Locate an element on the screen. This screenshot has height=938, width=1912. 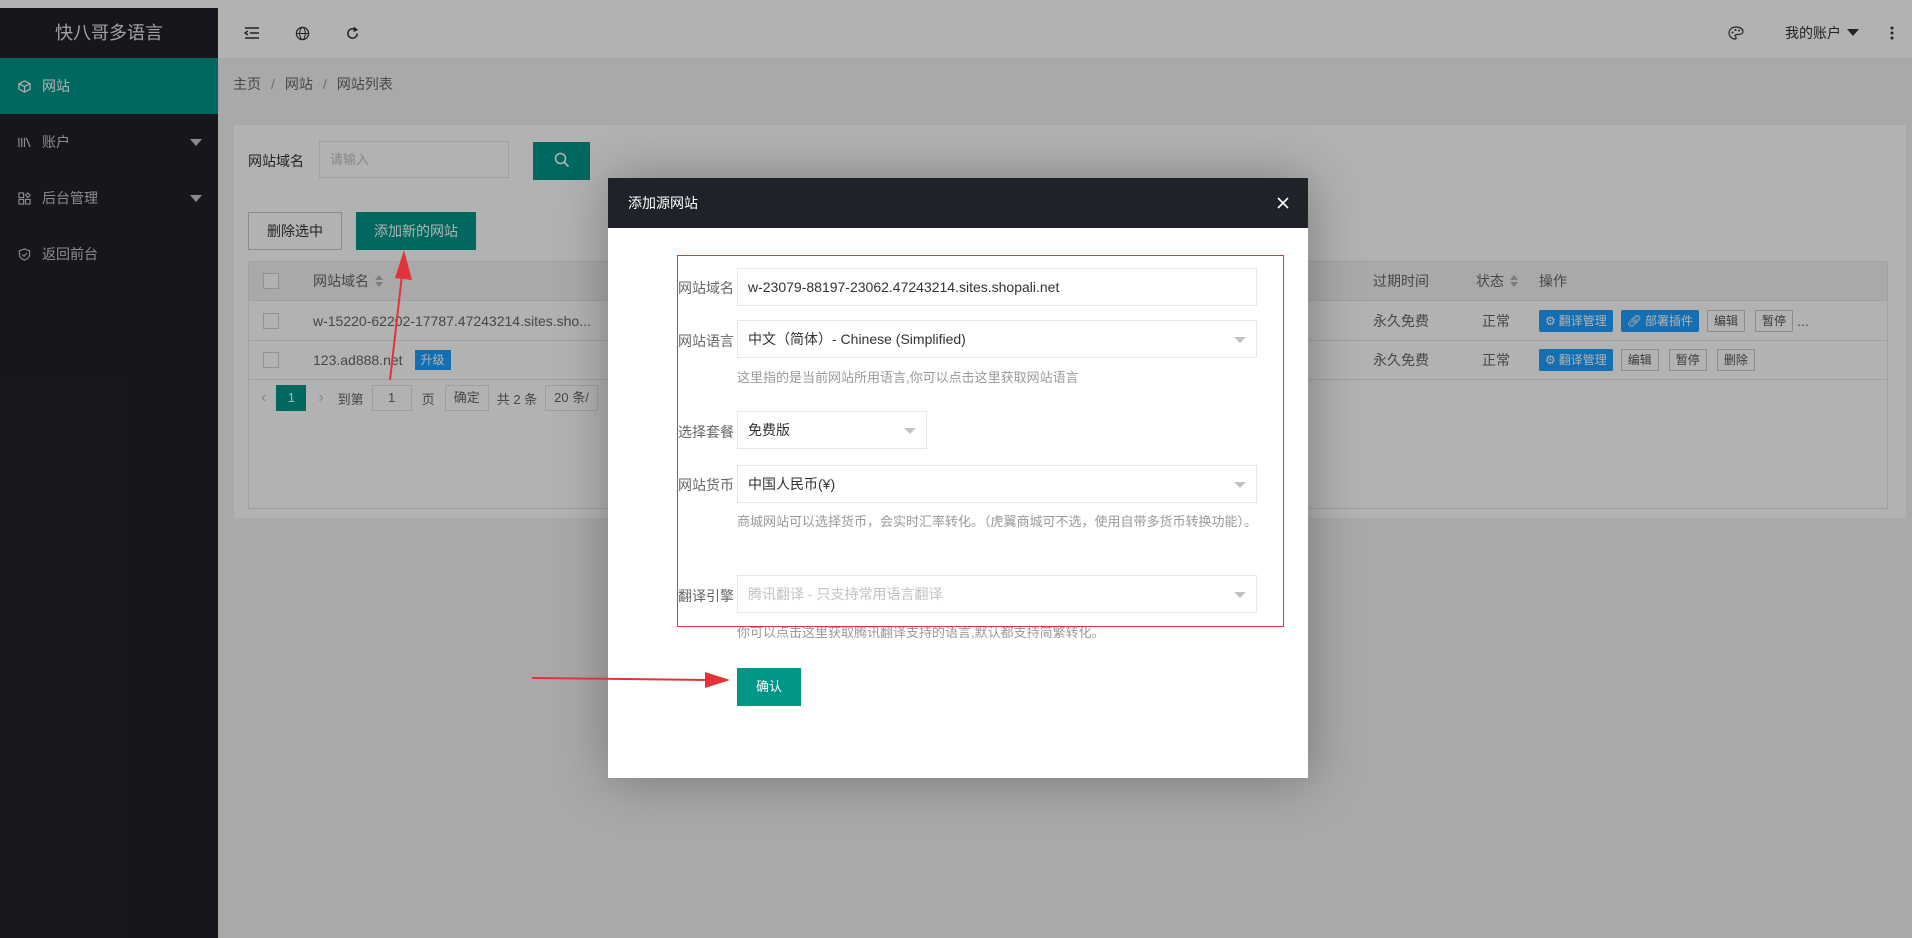
arrow-to-confirm-button is located at coordinates (630, 680).